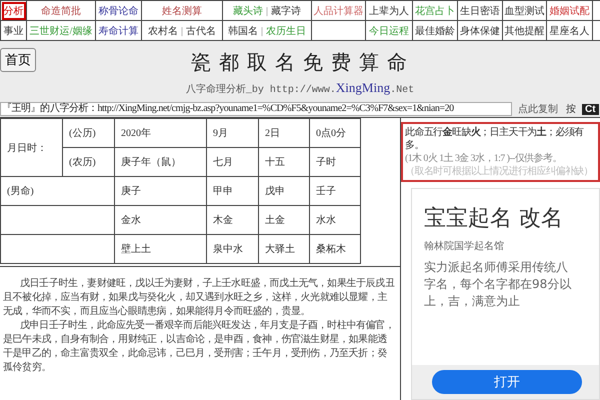  I want to click on table-label: (男命), so click(20, 191).